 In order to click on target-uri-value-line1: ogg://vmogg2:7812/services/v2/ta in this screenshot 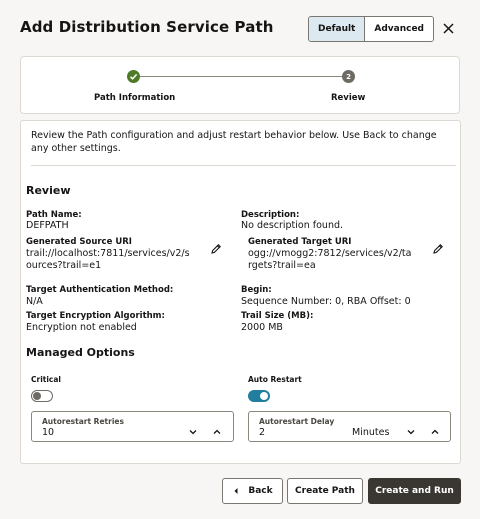, I will do `click(330, 253)`.